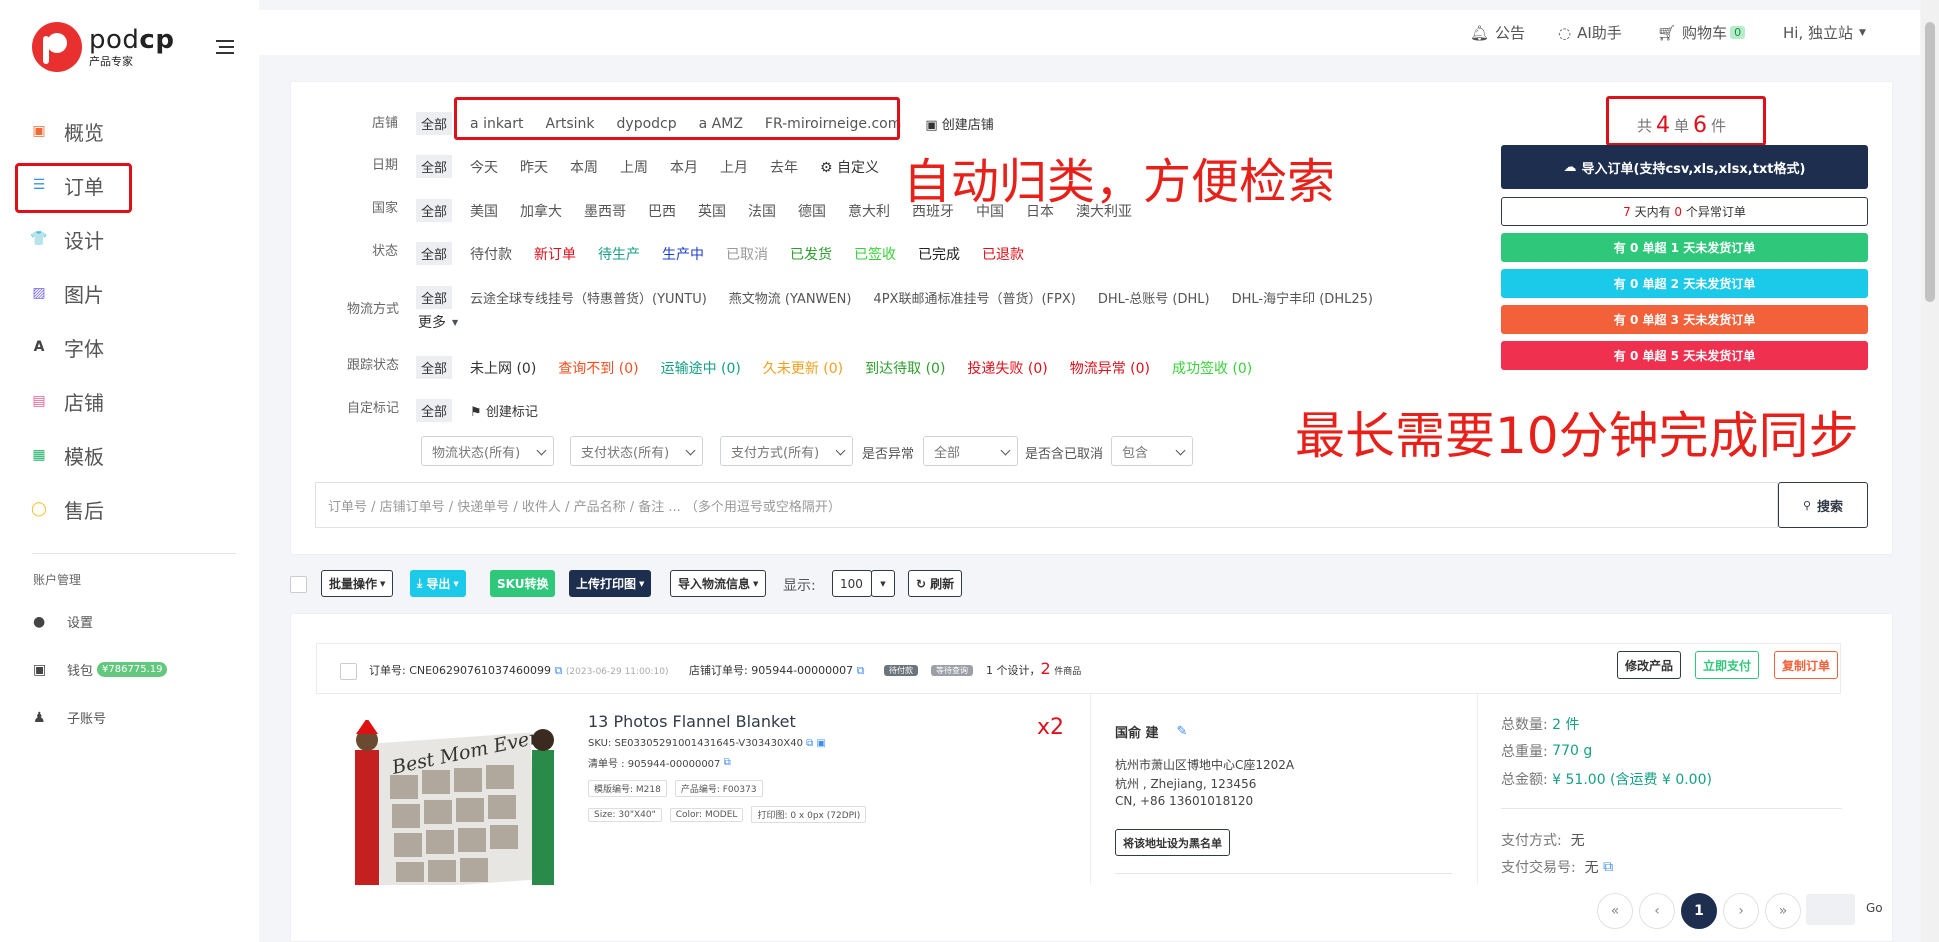 This screenshot has height=942, width=1939. Describe the element at coordinates (692, 721) in the screenshot. I see `product-title: 13 Photos Flannel Blanket` at that location.